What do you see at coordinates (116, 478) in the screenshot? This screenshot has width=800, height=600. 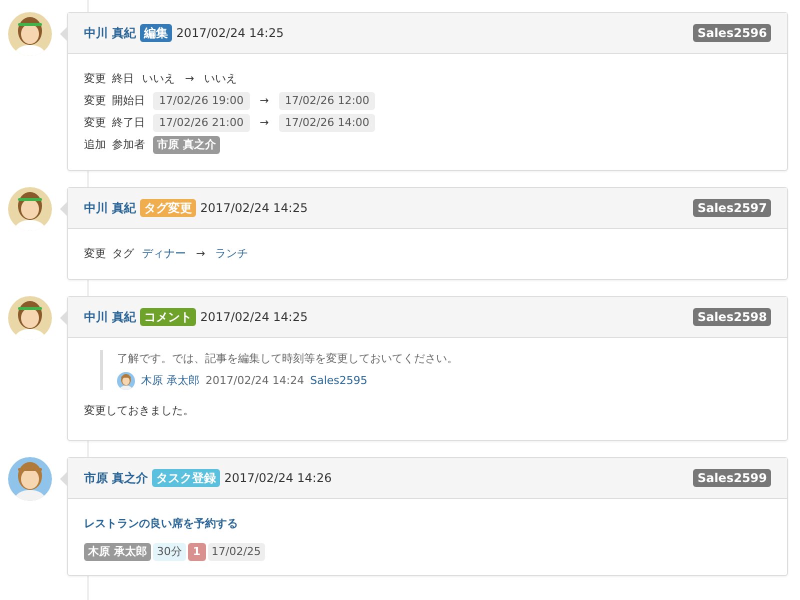 I see `author-link: 市原 真之介` at bounding box center [116, 478].